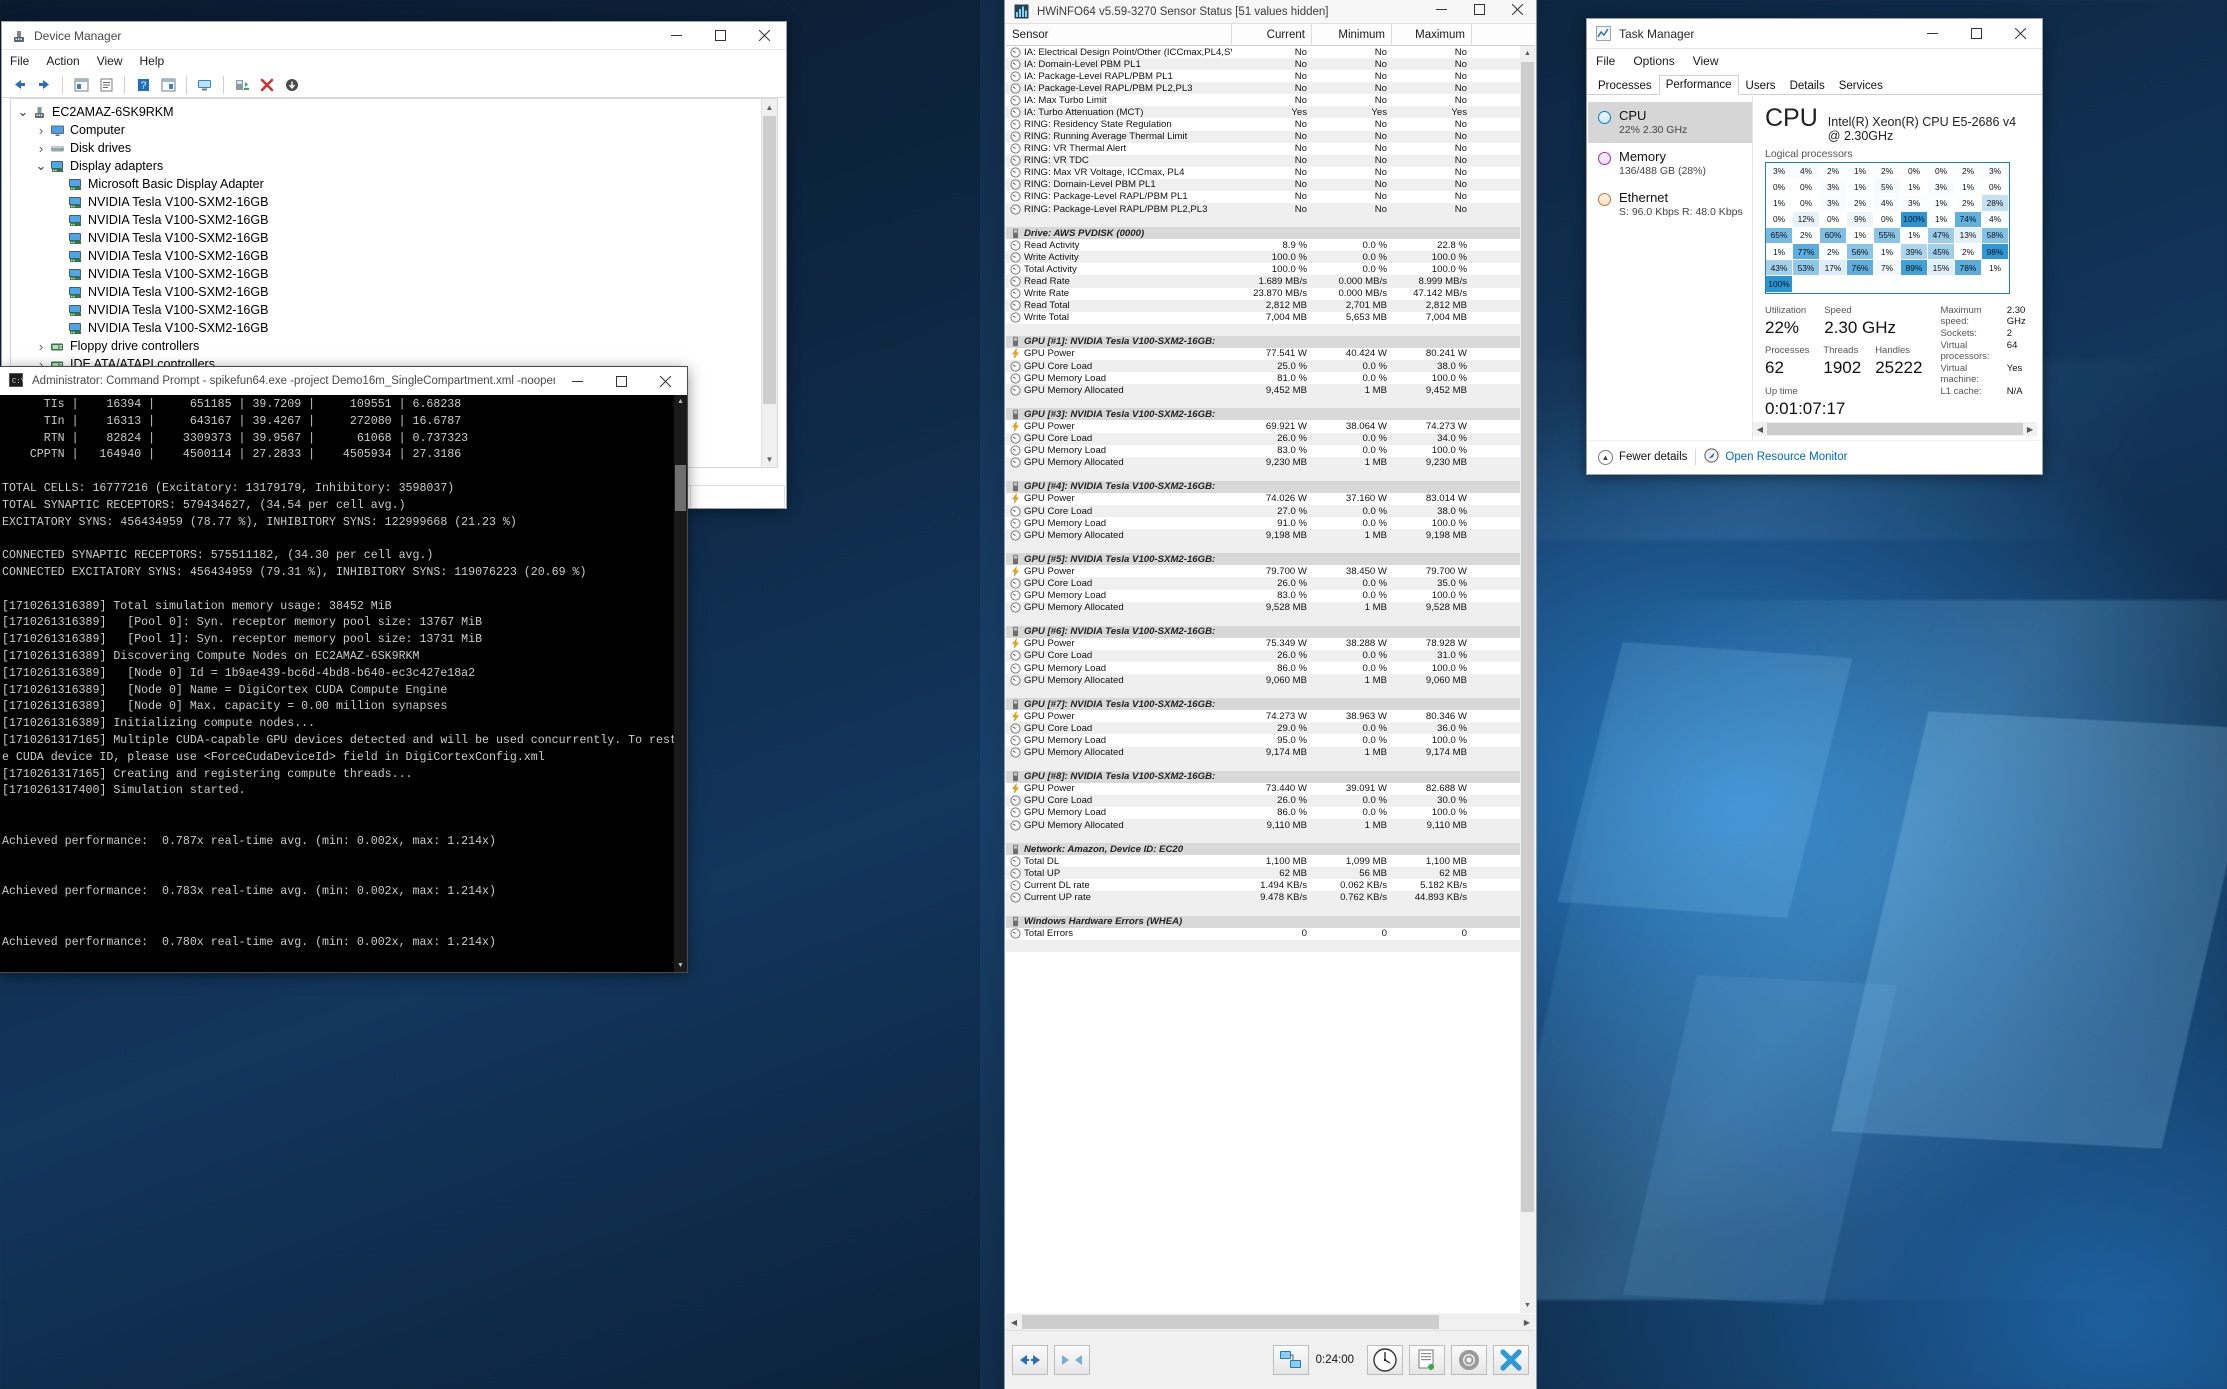 Image resolution: width=2227 pixels, height=1389 pixels. What do you see at coordinates (1263, 124) in the screenshot?
I see `sensor-row: RING: Residency State Regulation No No No` at bounding box center [1263, 124].